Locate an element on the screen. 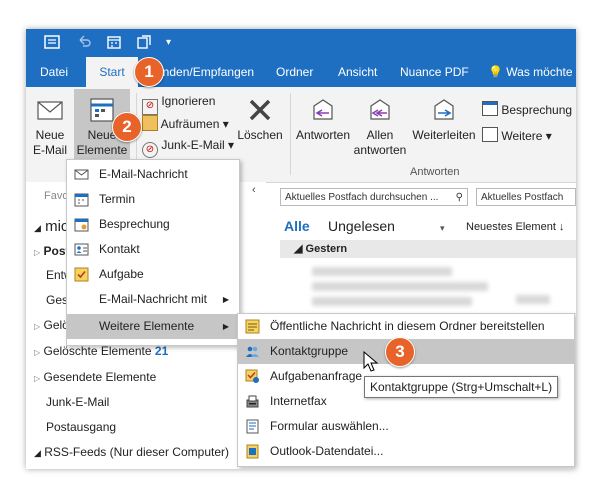 This screenshot has width=600, height=495. tell-me-box: 💡 Was möchte is located at coordinates (530, 72).